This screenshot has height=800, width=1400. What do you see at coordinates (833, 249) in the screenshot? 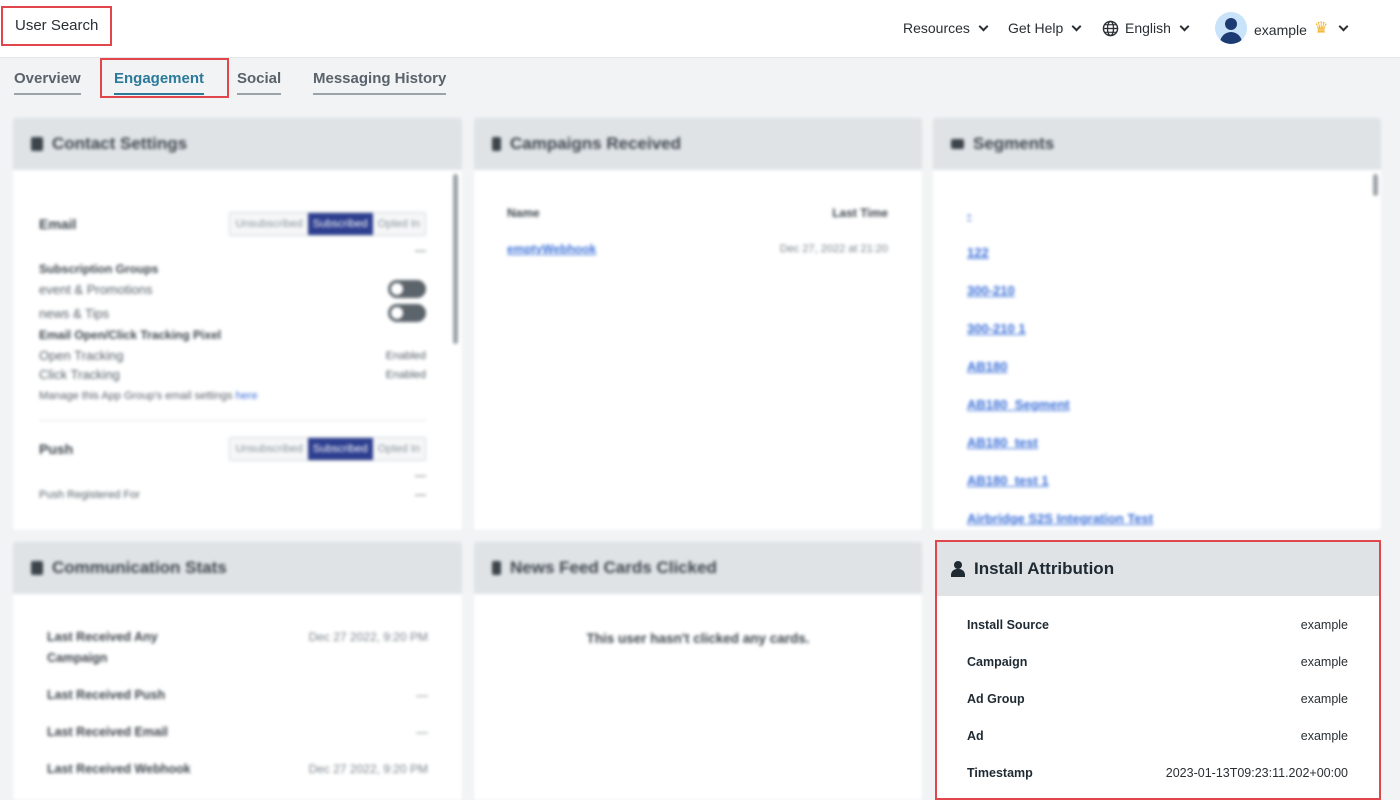
I see `campaign-last-time: Dec 27, 2022 at 21:20` at bounding box center [833, 249].